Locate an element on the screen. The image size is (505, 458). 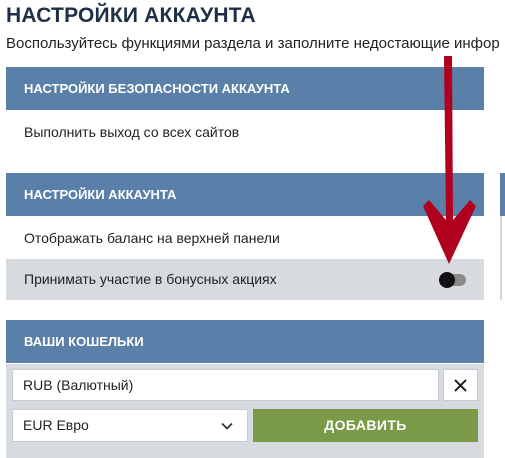
close-icon is located at coordinates (460, 385).